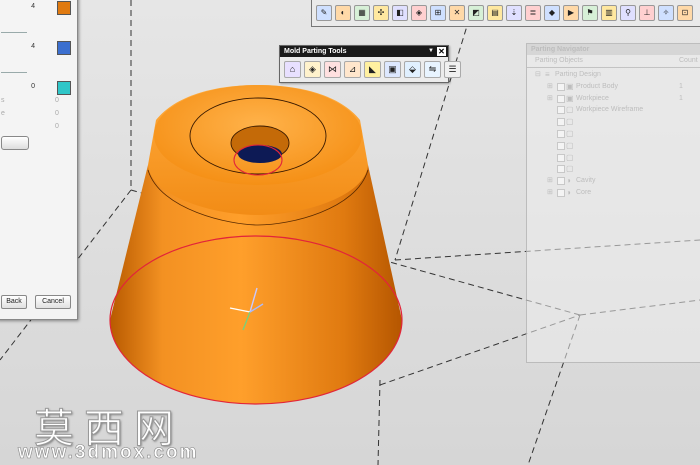 The image size is (700, 465). I want to click on cancel-button: Cancel, so click(53, 302).